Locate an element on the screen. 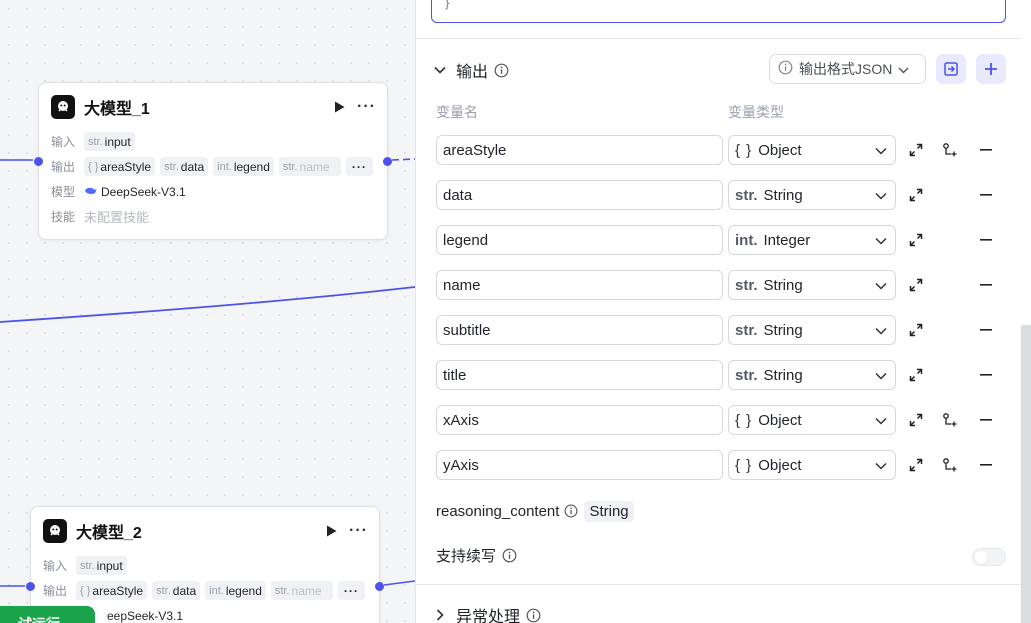 This screenshot has width=1031, height=623. import-button is located at coordinates (951, 69).